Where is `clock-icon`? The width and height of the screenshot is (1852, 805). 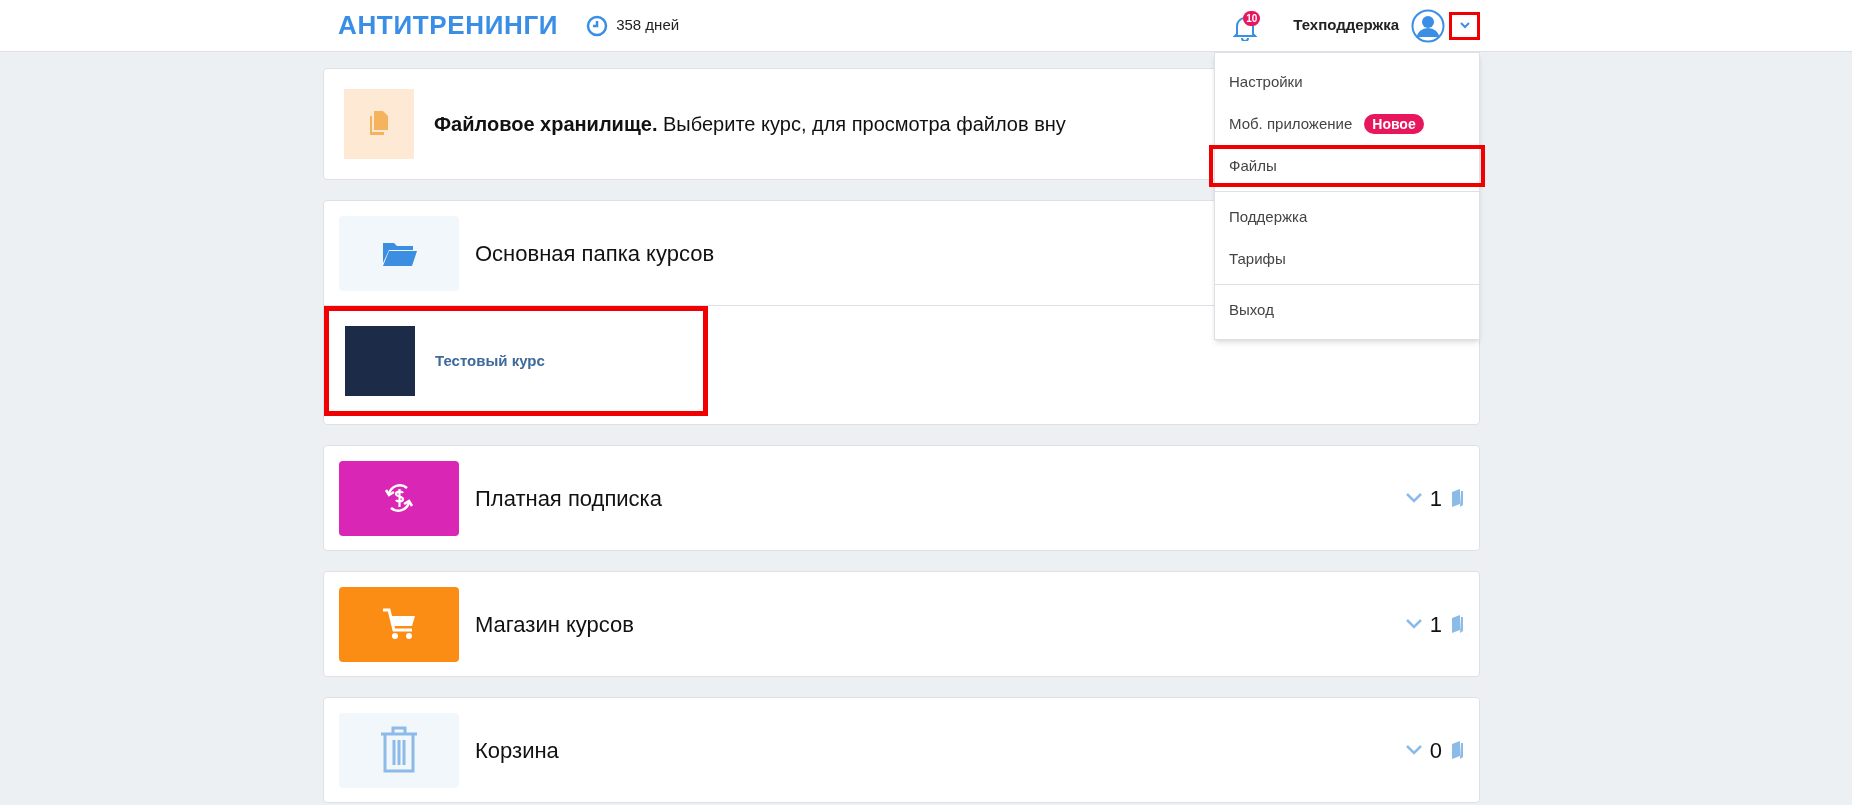 clock-icon is located at coordinates (597, 25).